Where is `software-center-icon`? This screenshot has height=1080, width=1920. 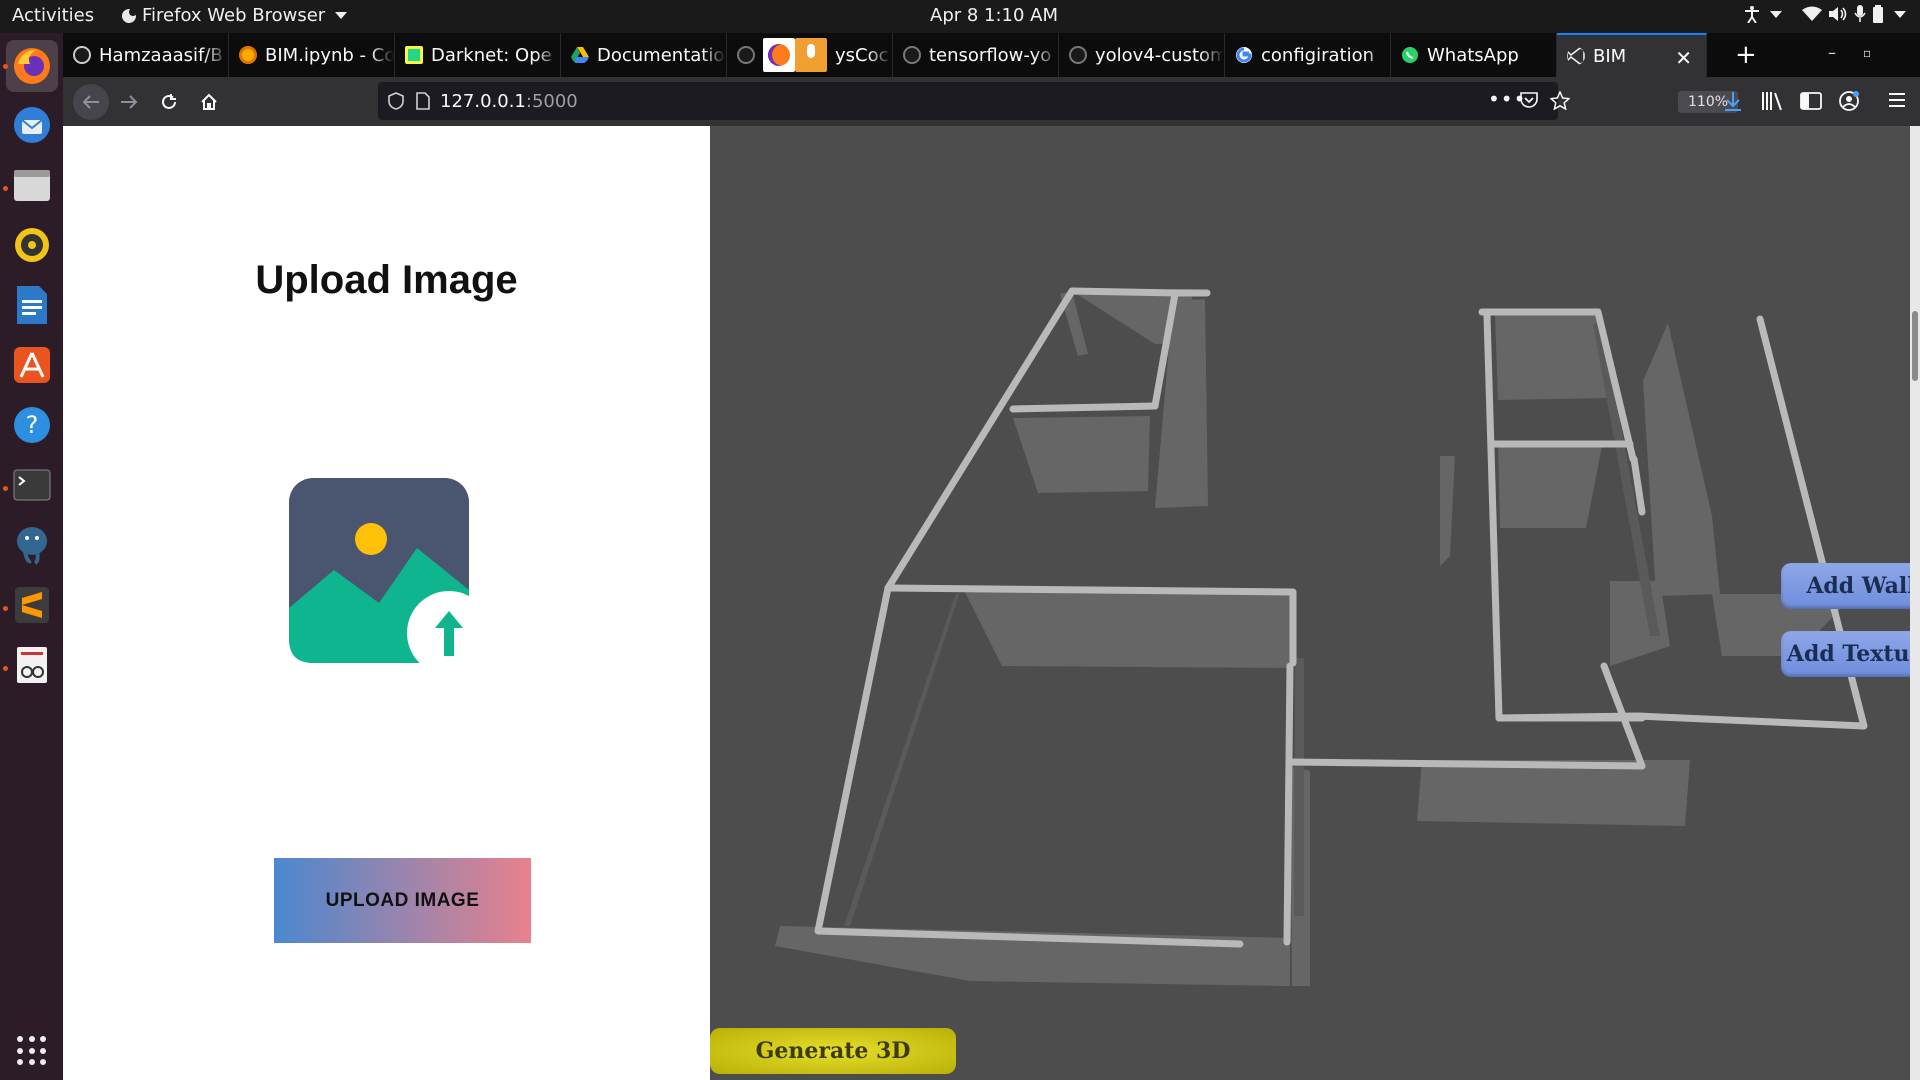
software-center-icon is located at coordinates (32, 365).